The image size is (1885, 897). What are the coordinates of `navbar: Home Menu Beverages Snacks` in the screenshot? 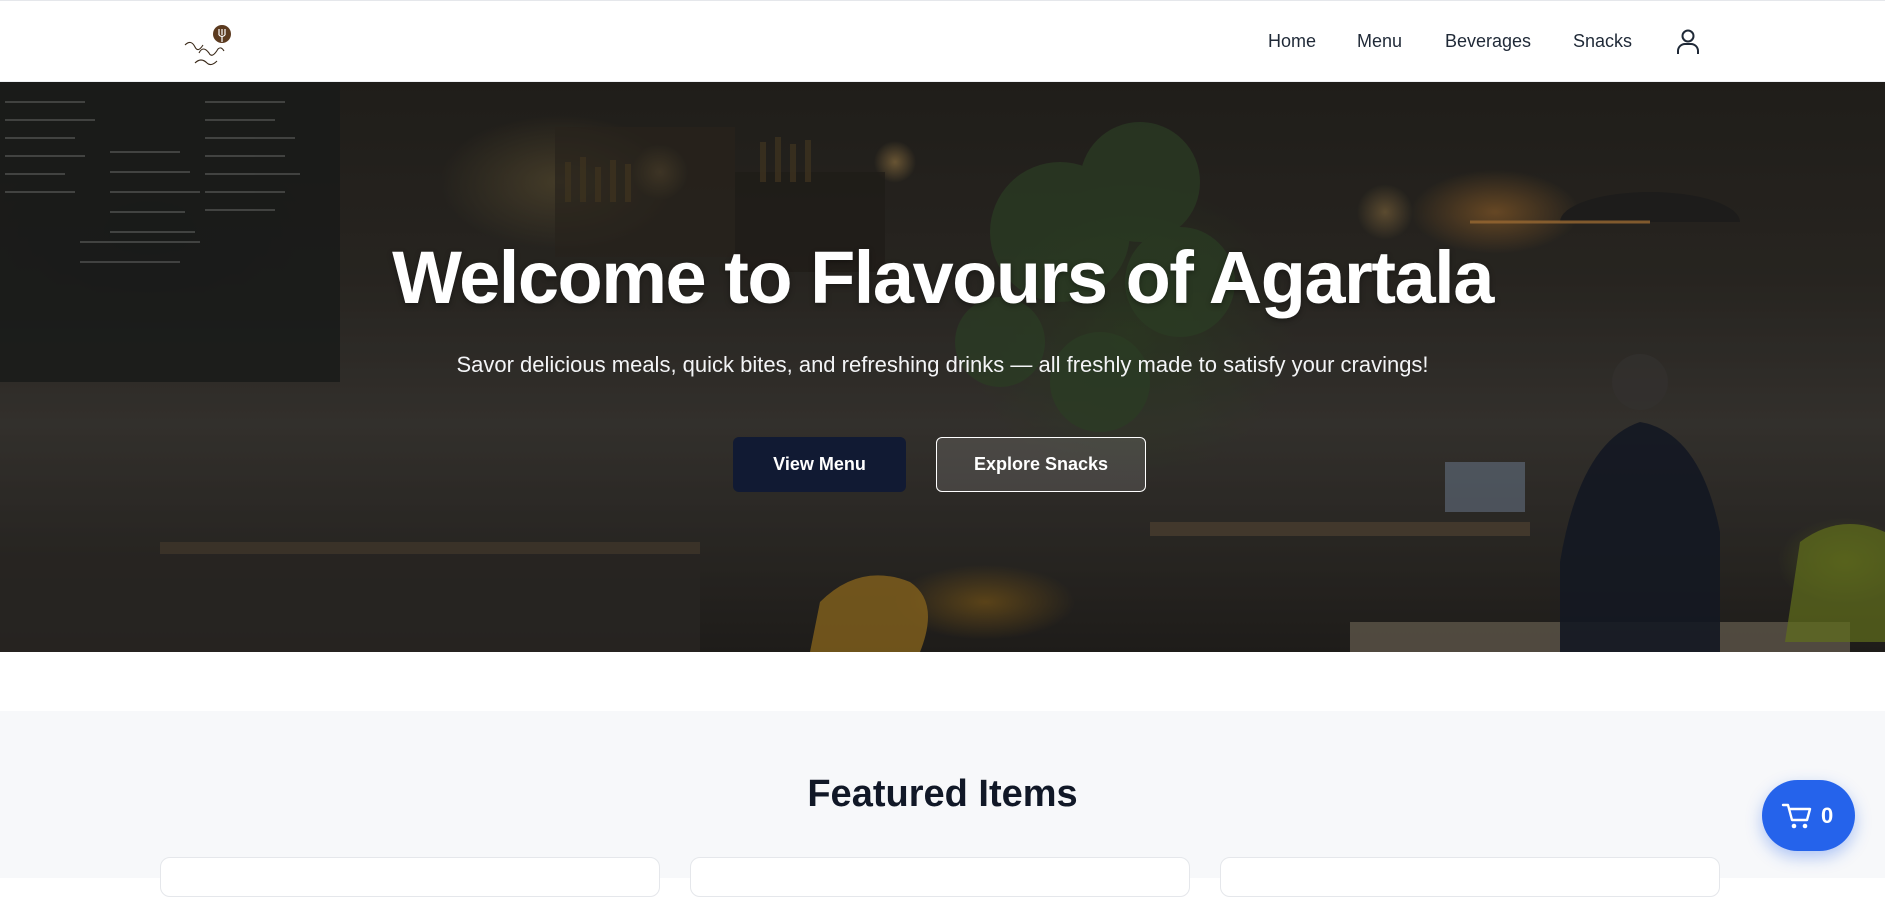 It's located at (942, 41).